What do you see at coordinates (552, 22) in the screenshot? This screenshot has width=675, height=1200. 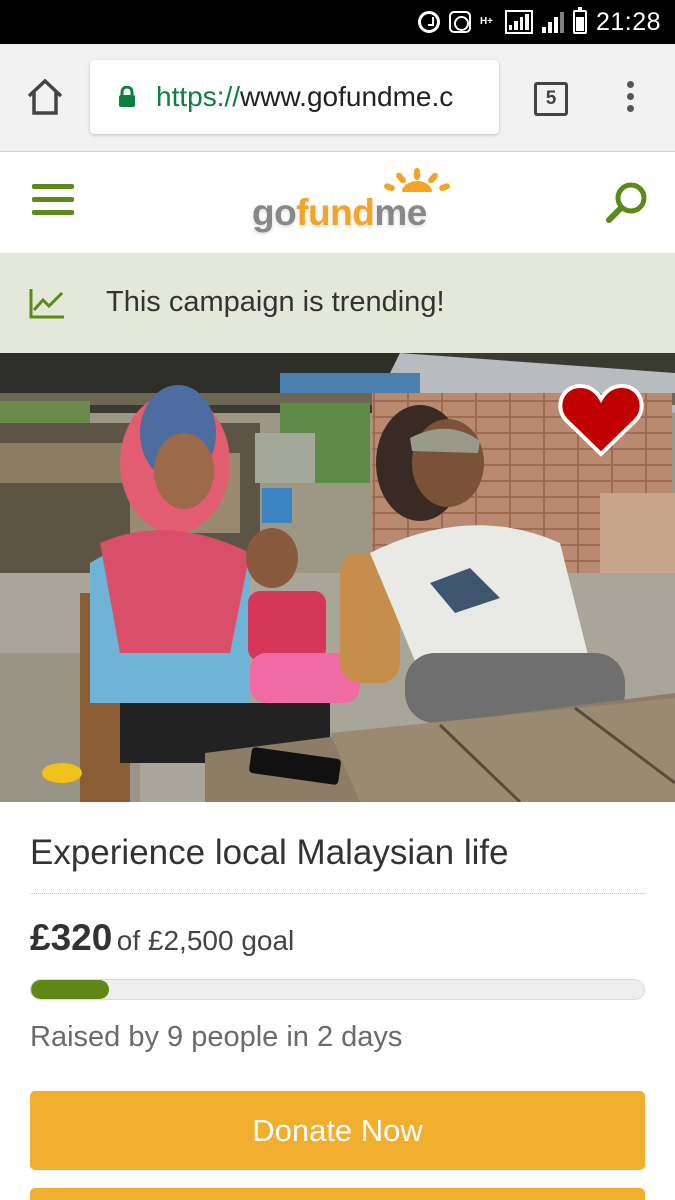 I see `signal-secondary-icon` at bounding box center [552, 22].